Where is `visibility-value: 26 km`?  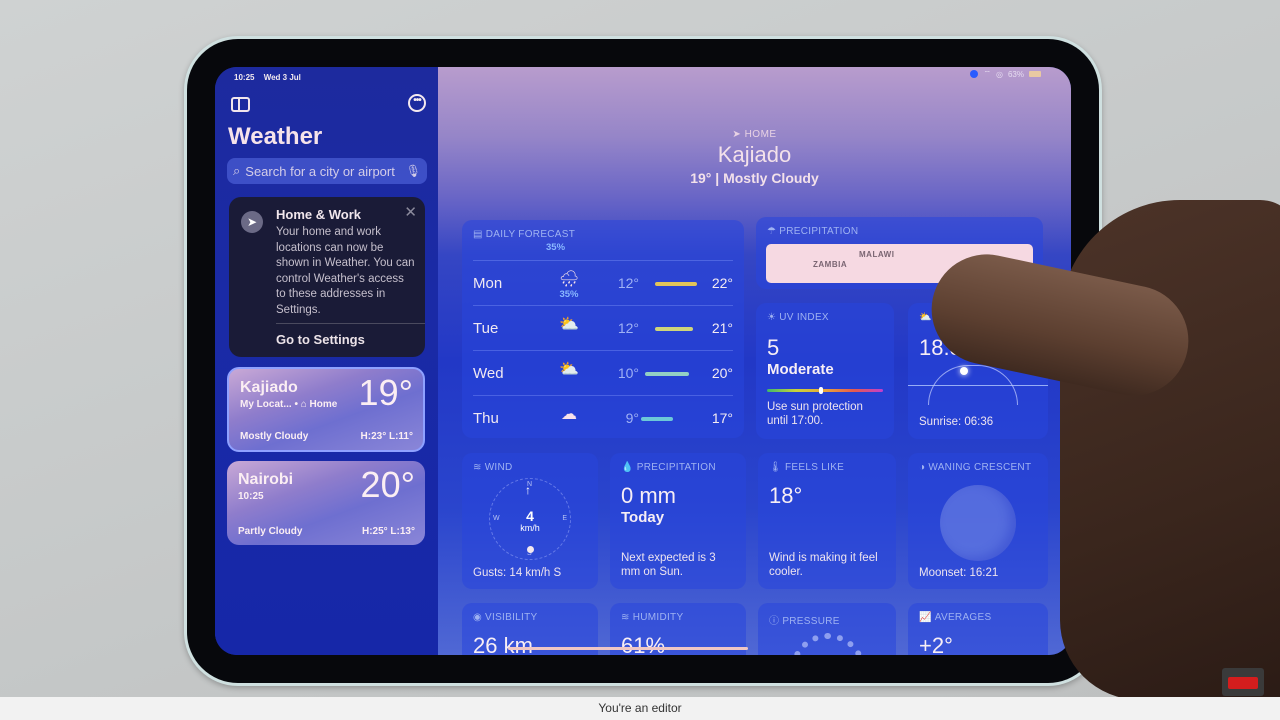
visibility-value: 26 km is located at coordinates (503, 644).